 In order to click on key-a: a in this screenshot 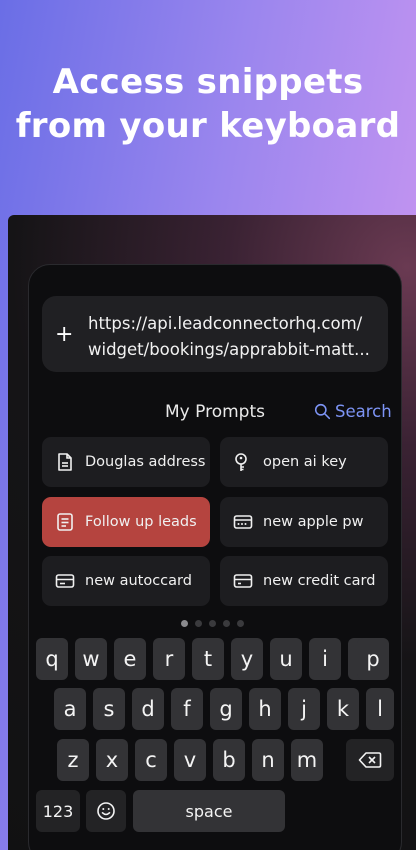, I will do `click(70, 709)`.